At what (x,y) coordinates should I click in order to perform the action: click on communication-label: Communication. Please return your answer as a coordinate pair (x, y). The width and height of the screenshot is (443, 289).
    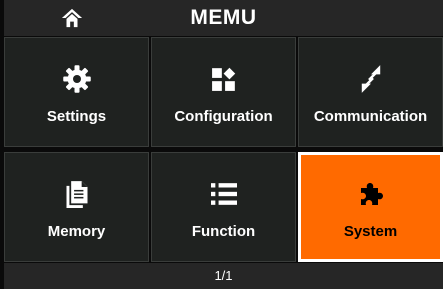
    Looking at the image, I should click on (370, 116).